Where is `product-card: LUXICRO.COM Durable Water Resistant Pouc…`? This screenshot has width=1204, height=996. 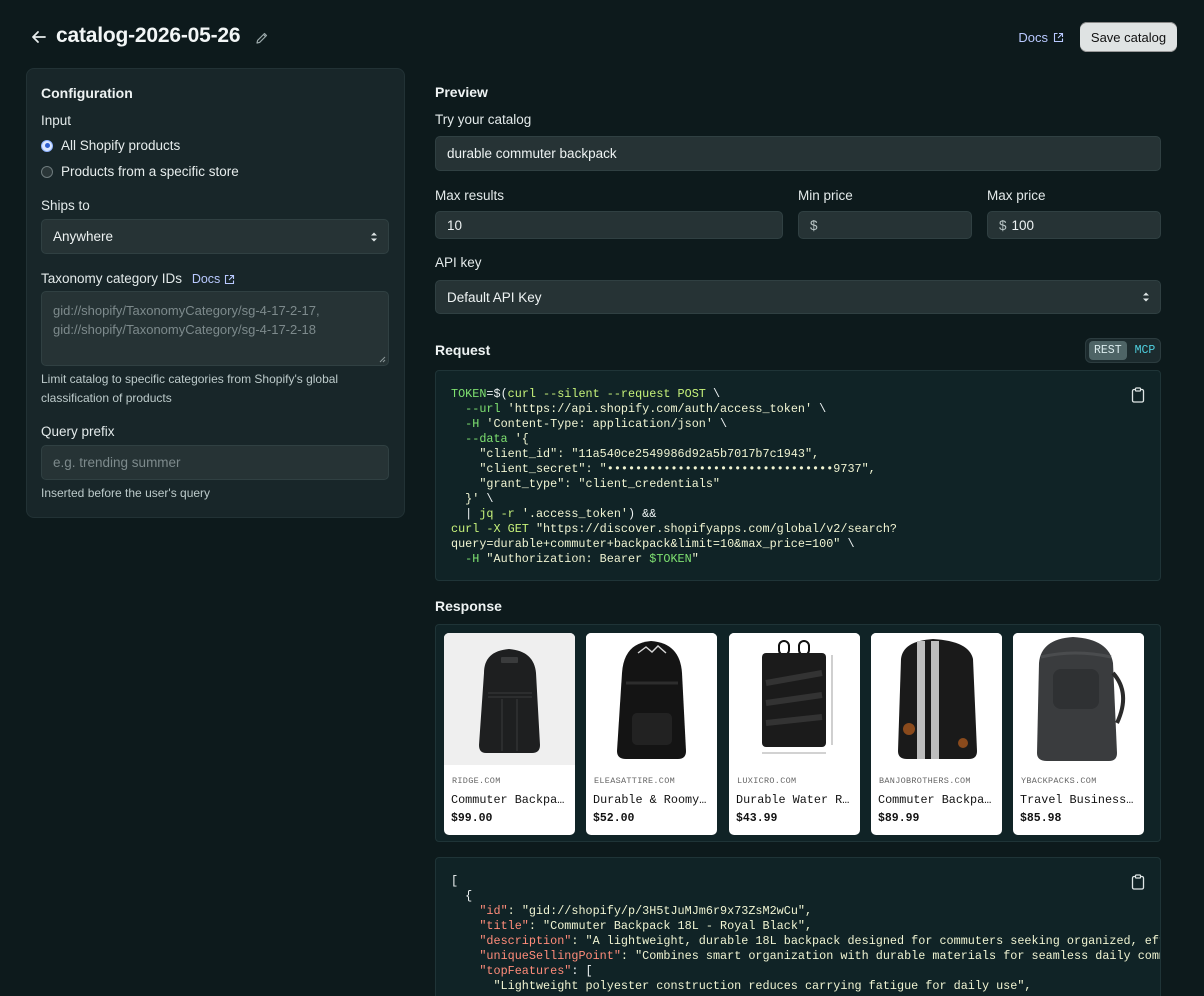 product-card: LUXICRO.COM Durable Water Resistant Pouc… is located at coordinates (794, 734).